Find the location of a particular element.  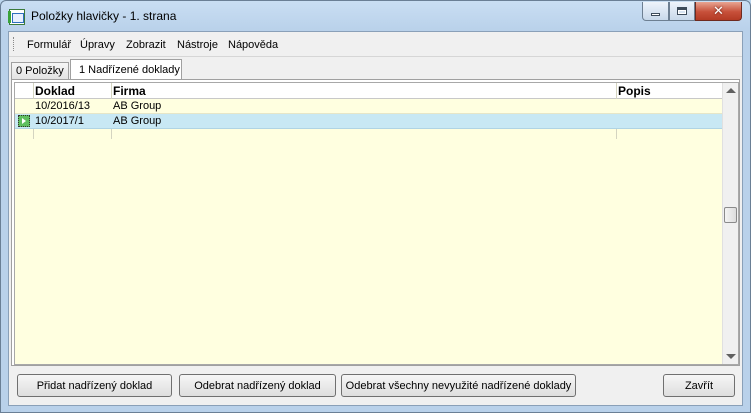

maximize-icon is located at coordinates (682, 11).